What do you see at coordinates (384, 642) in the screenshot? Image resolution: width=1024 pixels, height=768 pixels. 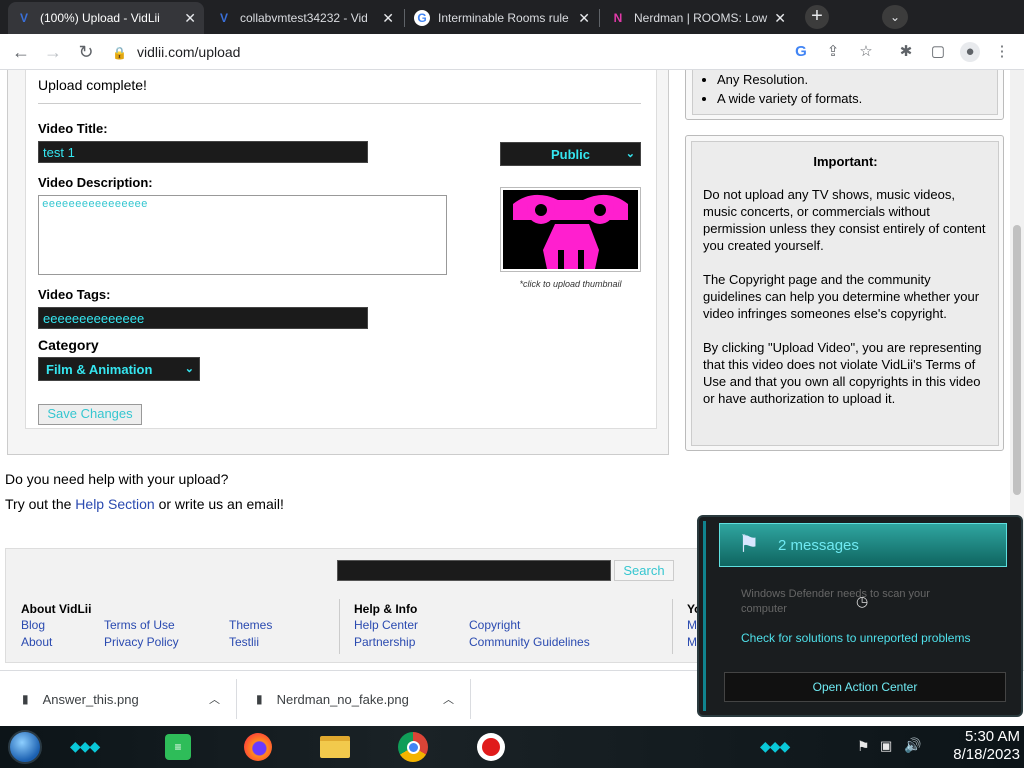 I see `footer-link-partnership: Partnership` at bounding box center [384, 642].